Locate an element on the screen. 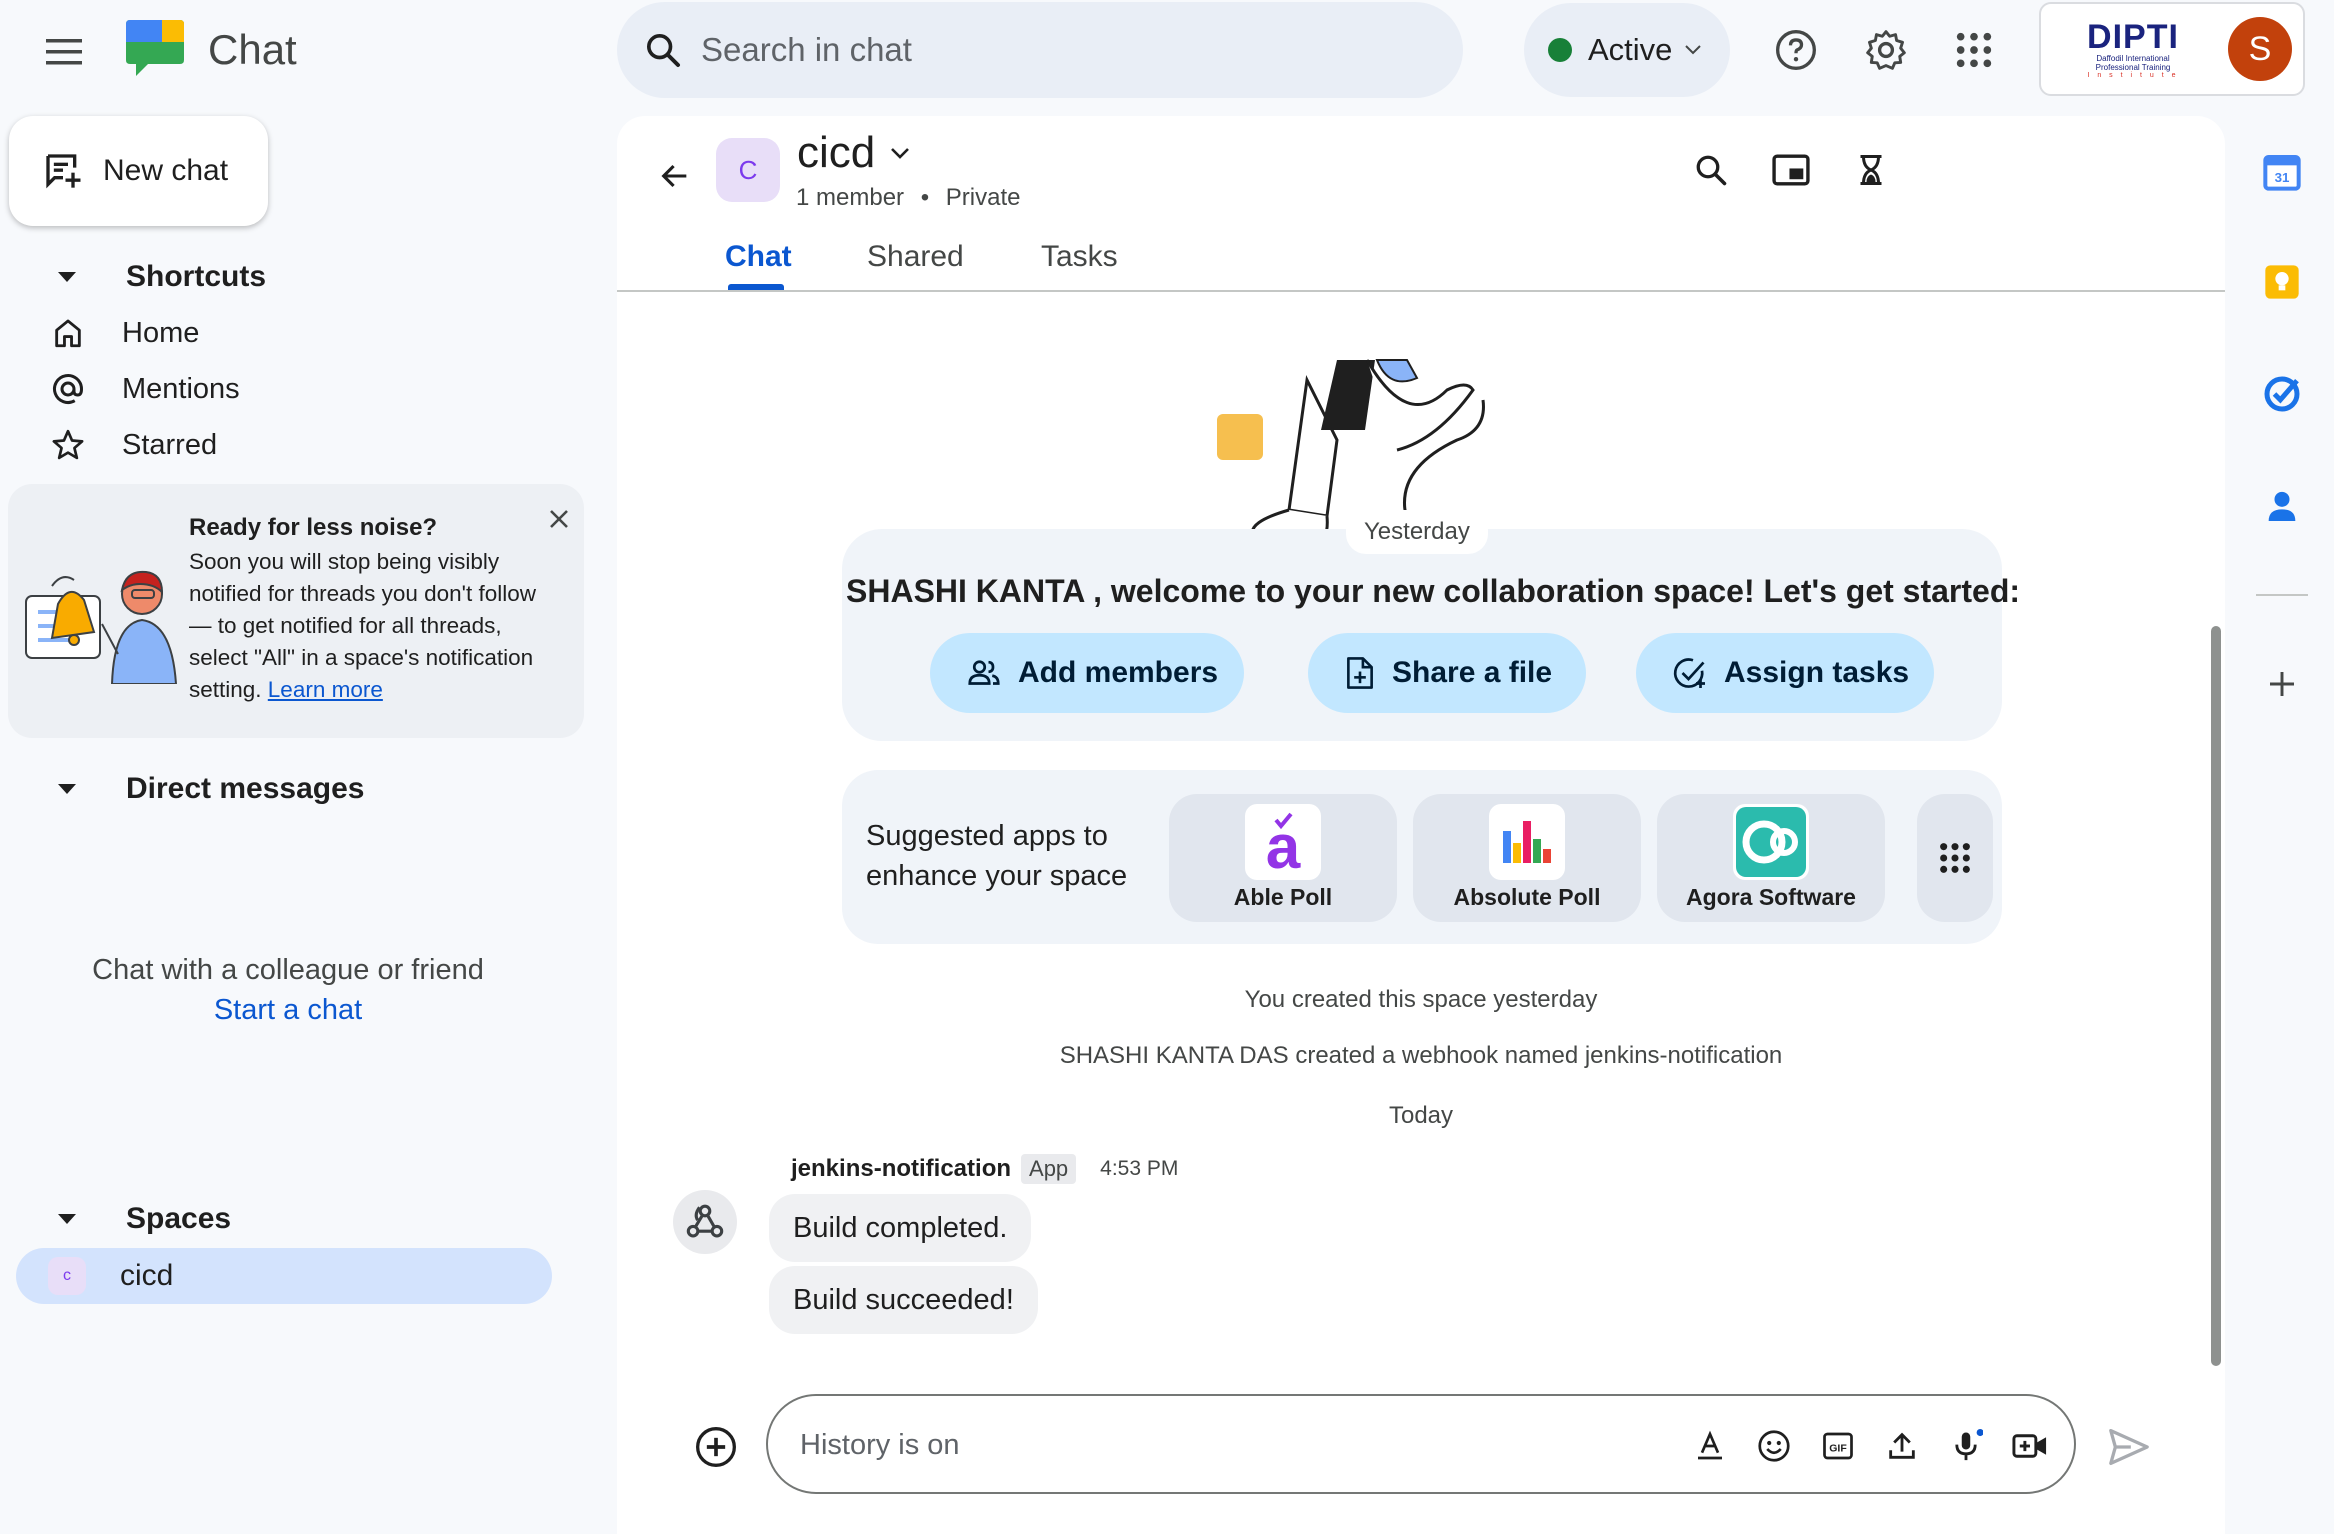 The width and height of the screenshot is (2334, 1534). sidebar-item-mentions: Mentions is located at coordinates (144, 389).